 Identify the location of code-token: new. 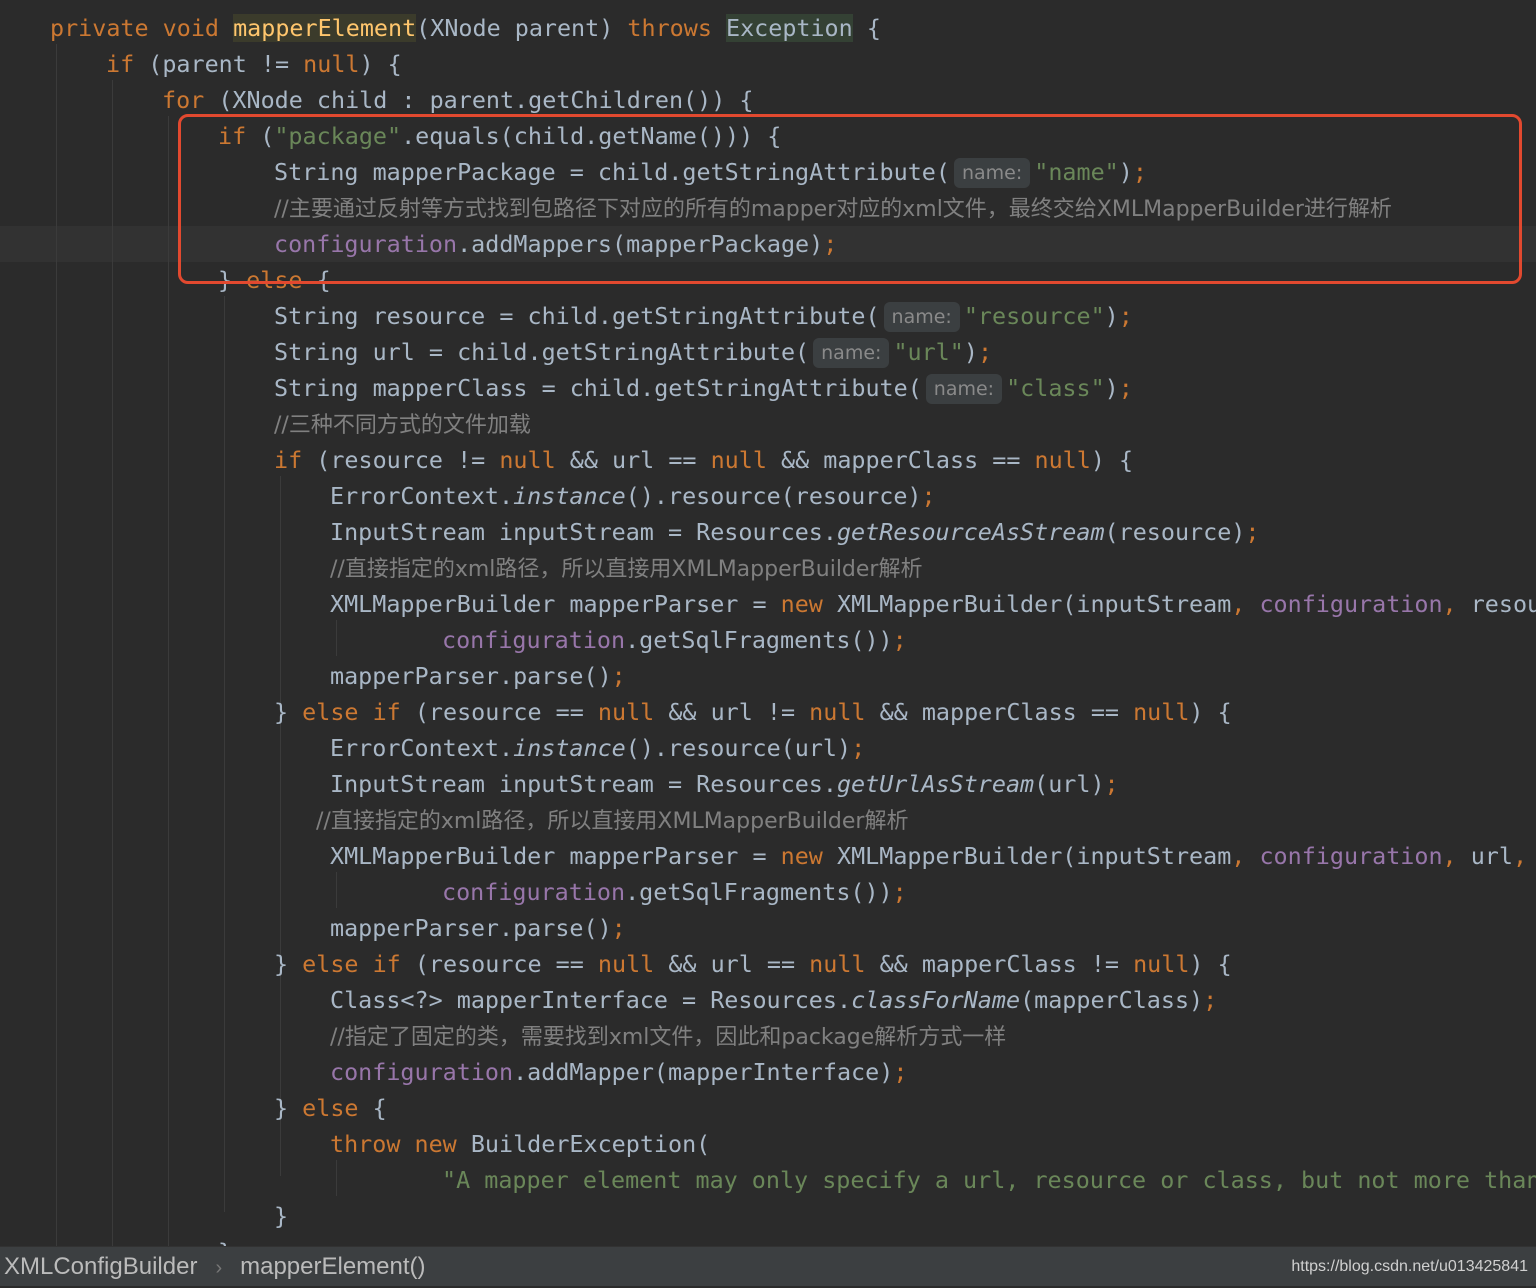
(808, 856).